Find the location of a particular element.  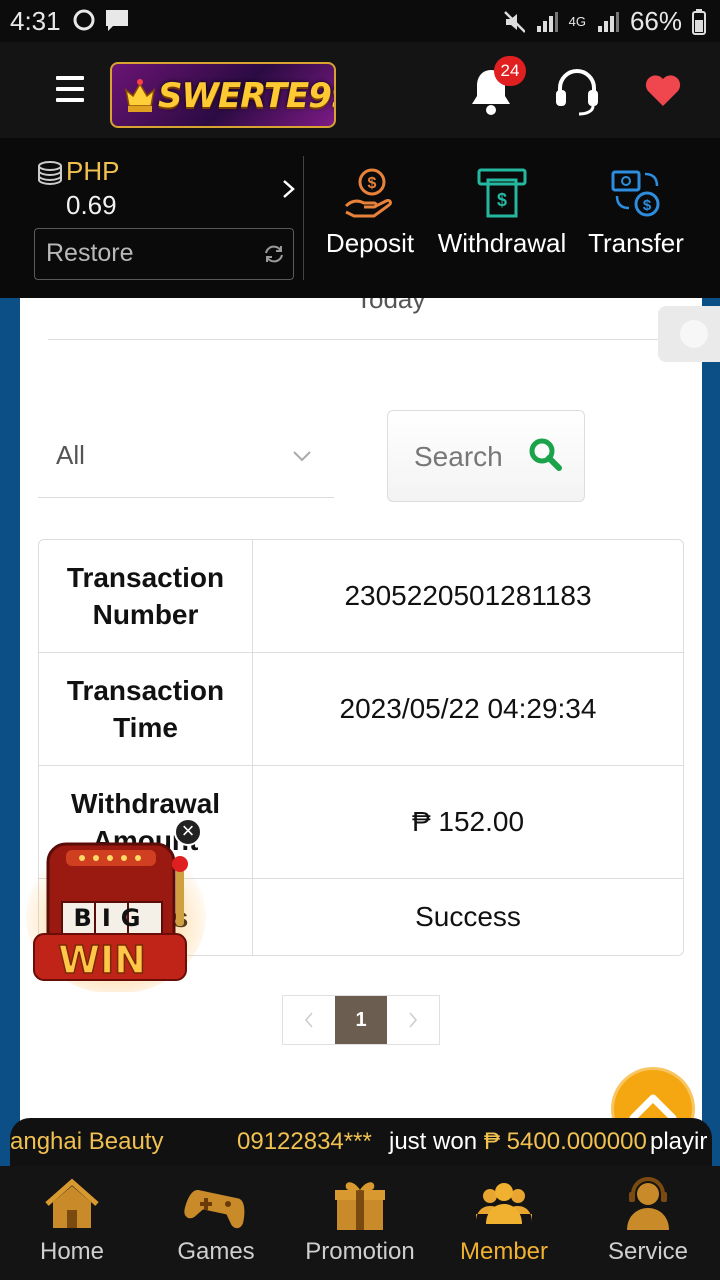

prev-page-button is located at coordinates (309, 1020).